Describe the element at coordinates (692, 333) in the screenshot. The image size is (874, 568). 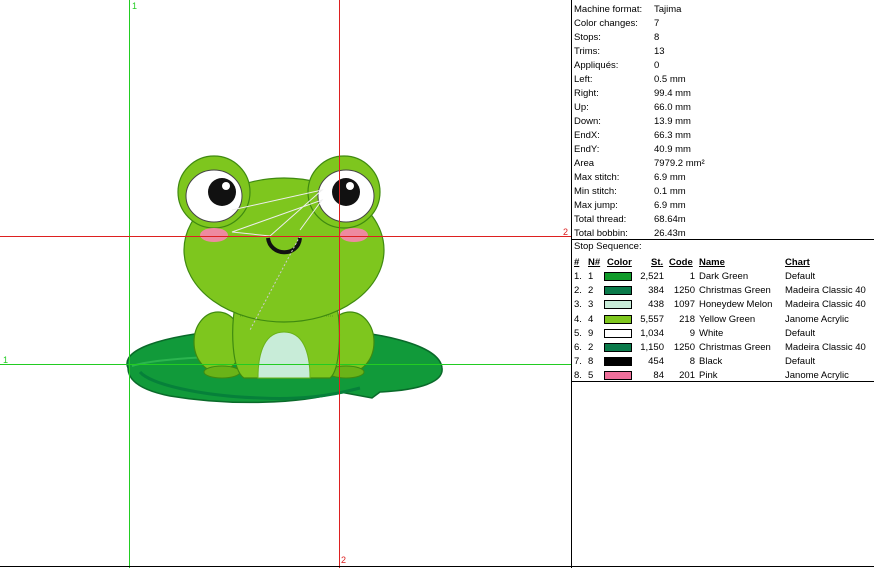
I see `row-code: 9` at that location.